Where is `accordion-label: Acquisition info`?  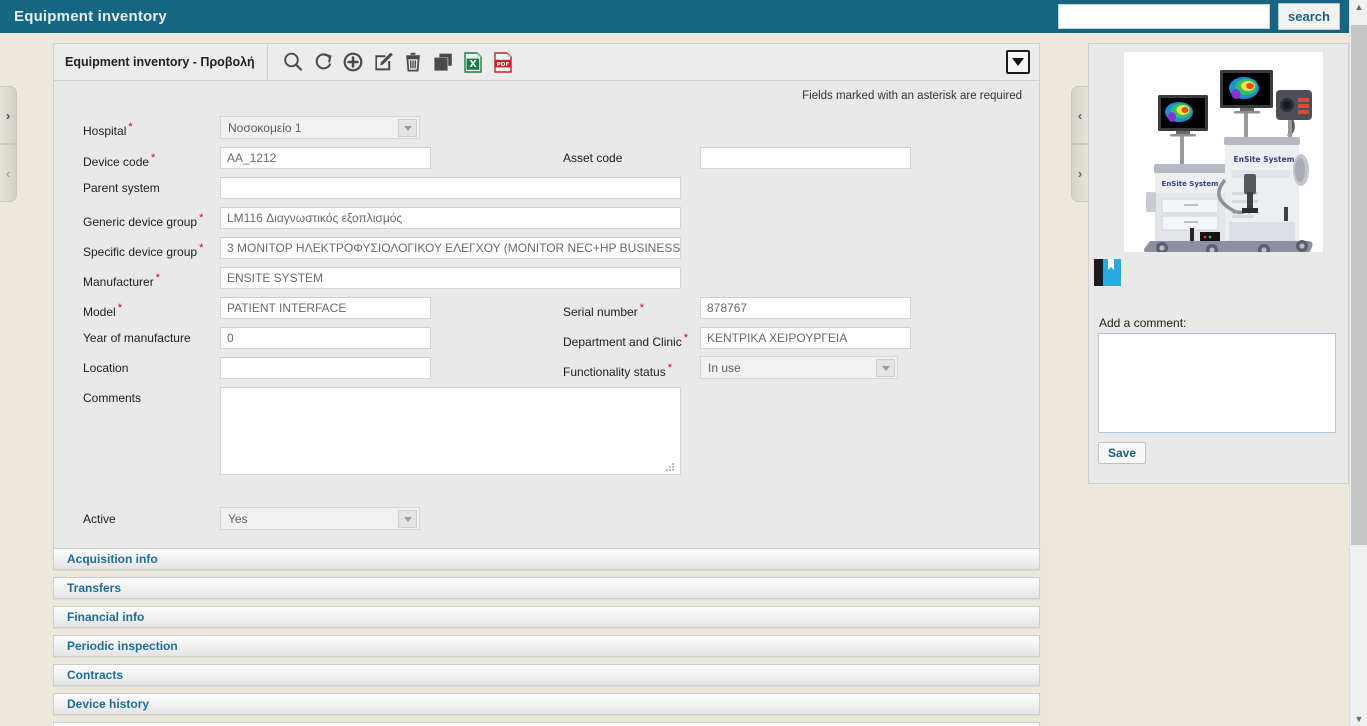 accordion-label: Acquisition info is located at coordinates (112, 559).